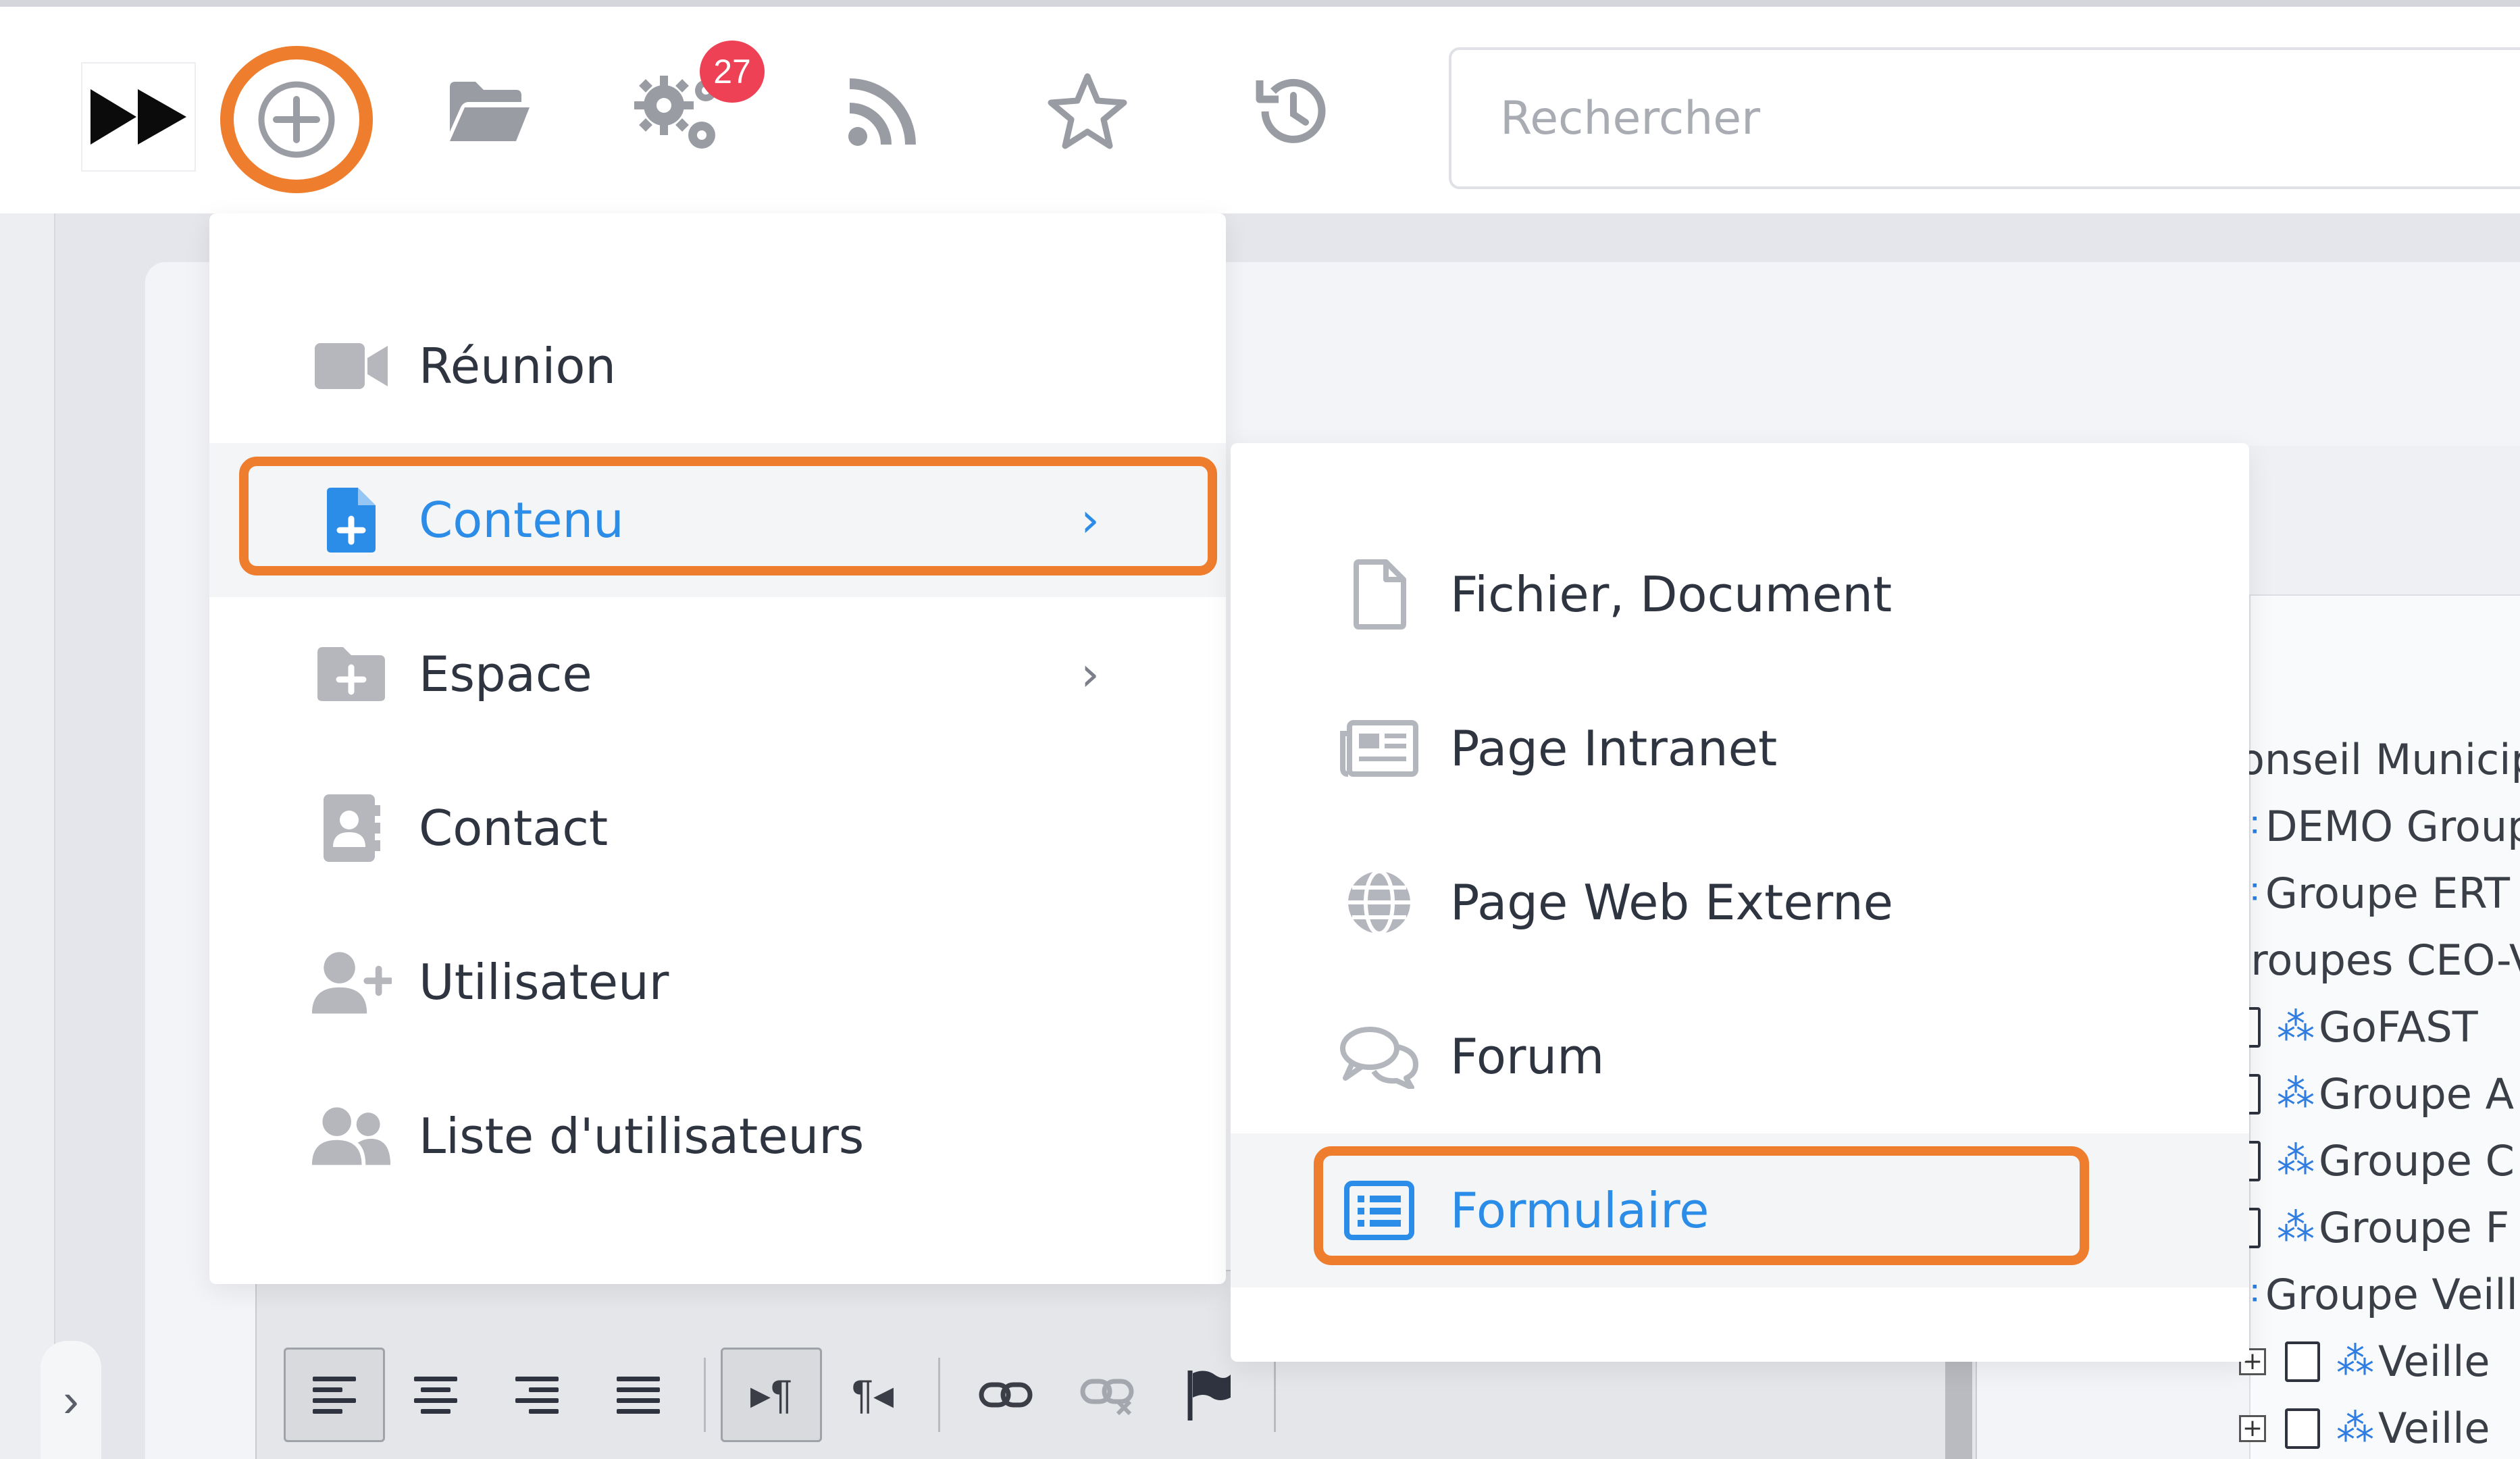 The image size is (2520, 1459). What do you see at coordinates (1379, 902) in the screenshot?
I see `globe-icon` at bounding box center [1379, 902].